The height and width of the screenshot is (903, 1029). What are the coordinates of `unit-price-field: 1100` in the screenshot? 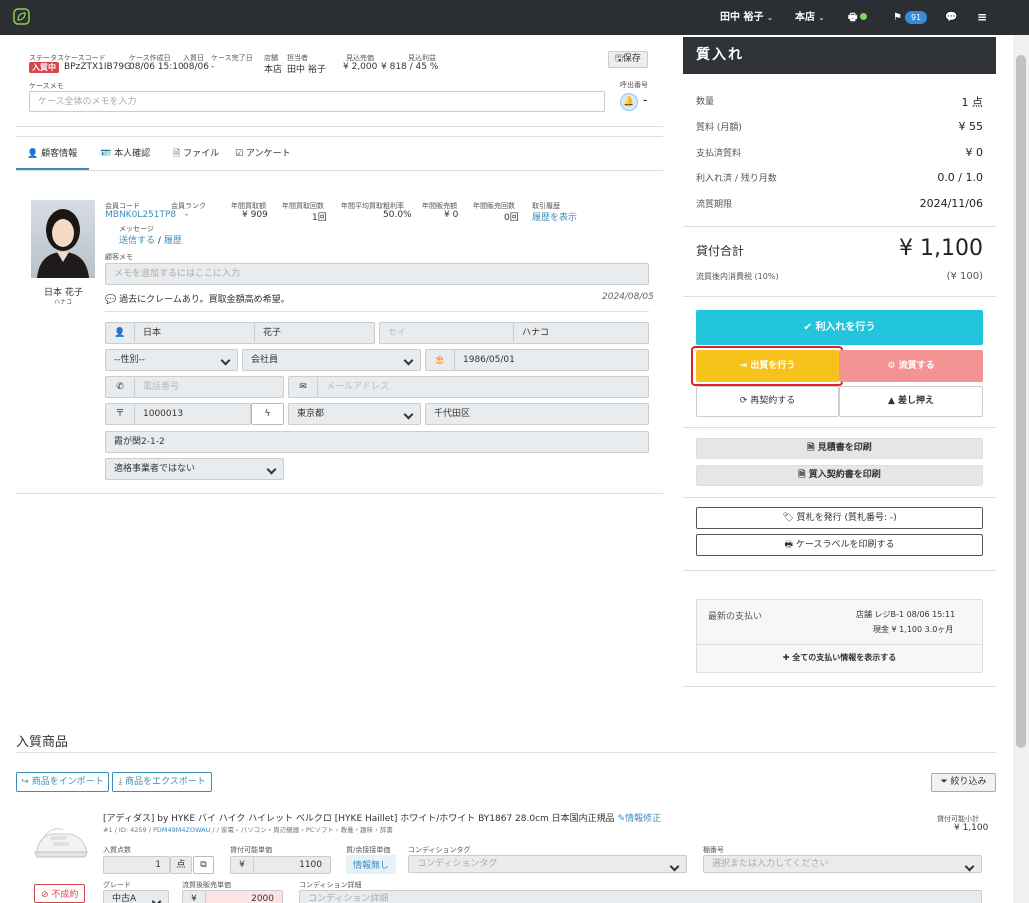 It's located at (292, 865).